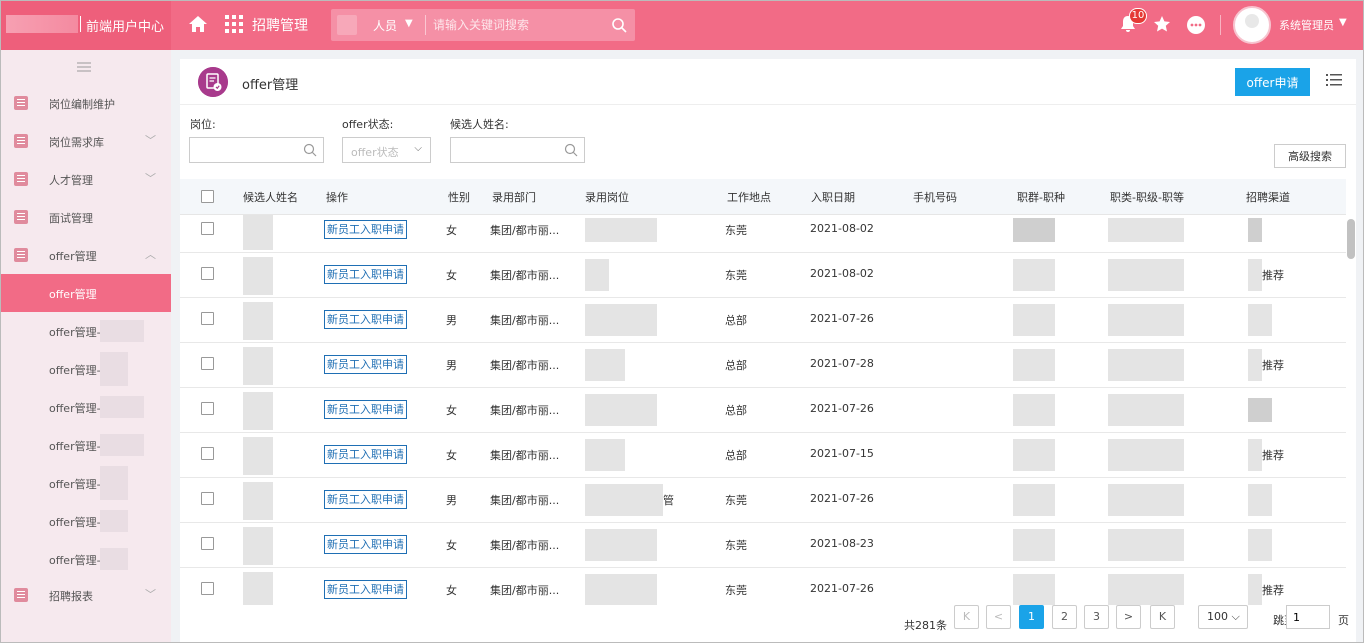 The width and height of the screenshot is (1364, 643). Describe the element at coordinates (84, 67) in the screenshot. I see `menu-collapse-icon` at that location.